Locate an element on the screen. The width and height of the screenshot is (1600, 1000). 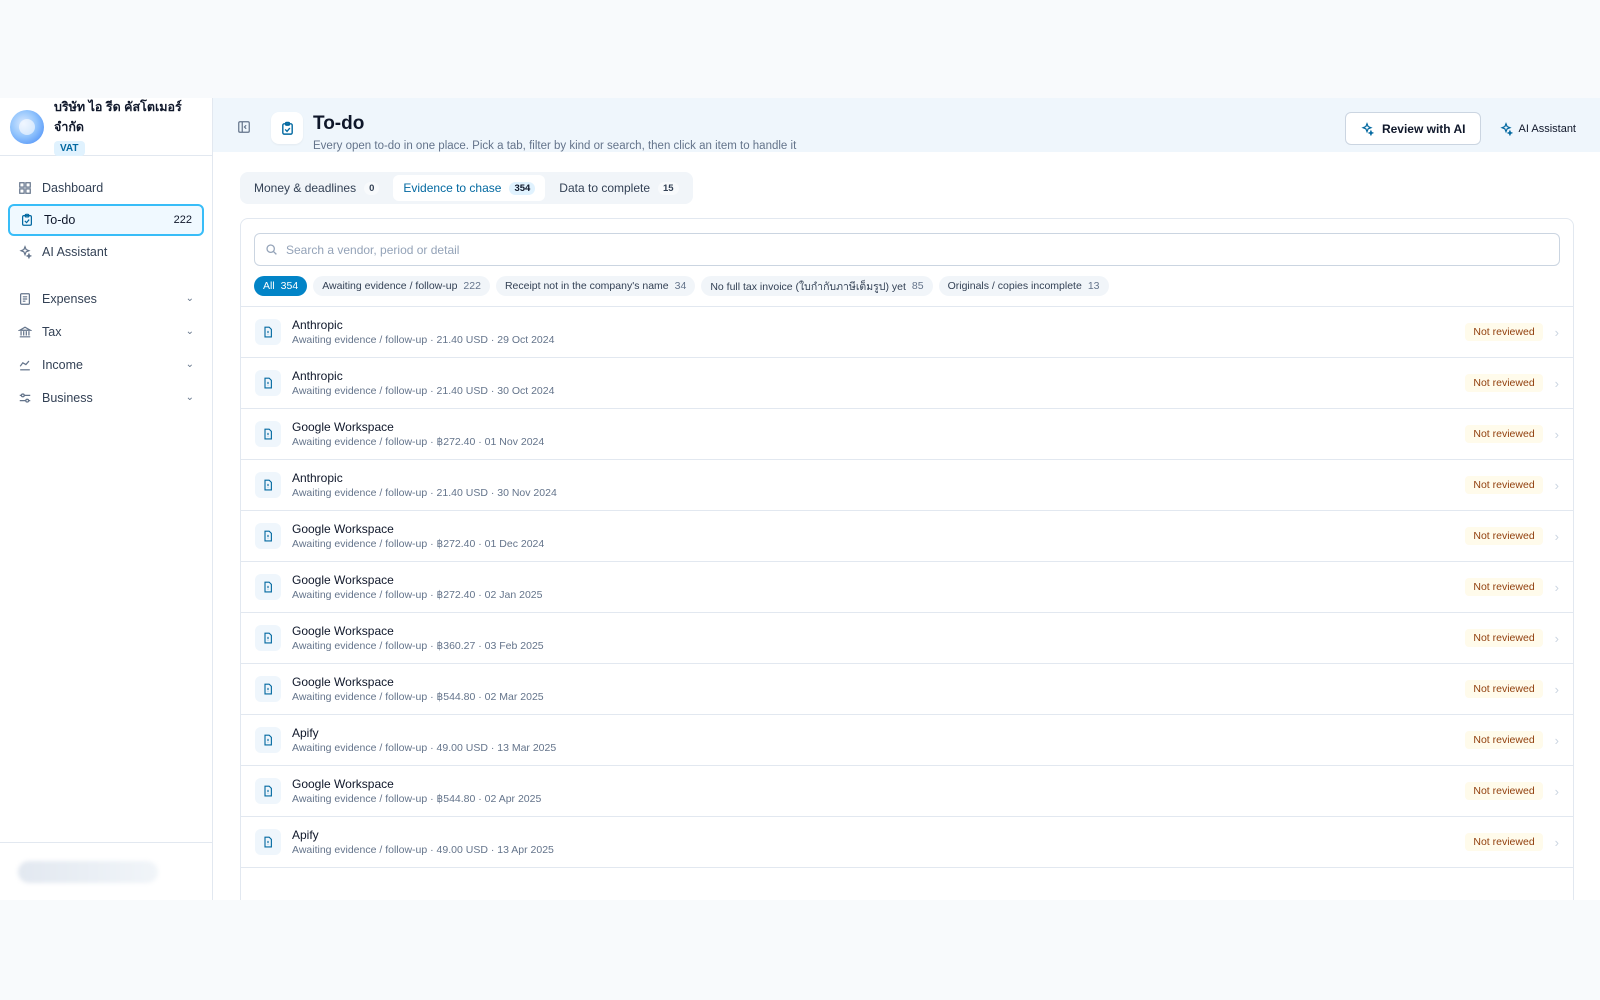
review-with-ai-button: Review with AI is located at coordinates (1412, 128).